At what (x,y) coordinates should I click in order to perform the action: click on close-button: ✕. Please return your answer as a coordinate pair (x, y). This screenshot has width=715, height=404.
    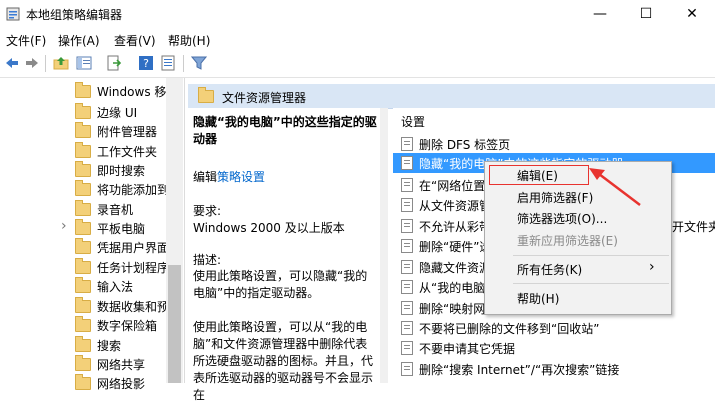
    Looking at the image, I should click on (692, 14).